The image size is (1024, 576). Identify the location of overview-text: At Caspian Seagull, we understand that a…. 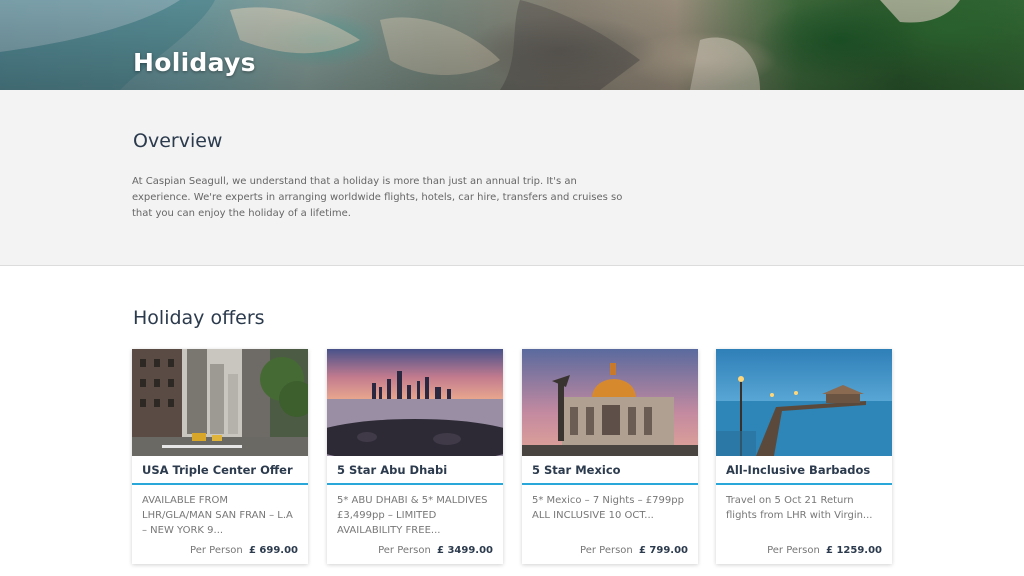
(377, 197).